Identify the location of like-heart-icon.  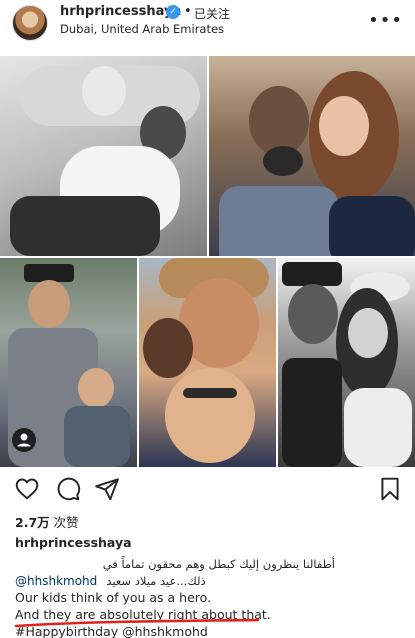
(27, 489).